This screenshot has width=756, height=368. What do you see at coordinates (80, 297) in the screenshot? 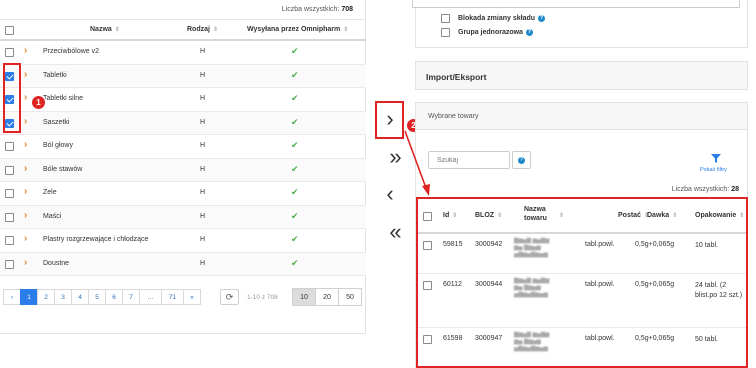
I see `page-button: 4` at bounding box center [80, 297].